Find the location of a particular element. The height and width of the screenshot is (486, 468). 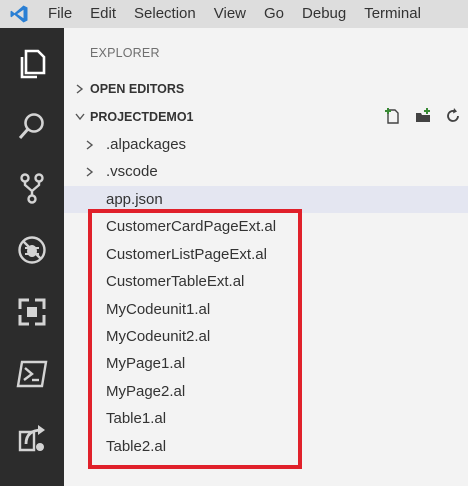

vscode-logo-icon is located at coordinates (19, 14).